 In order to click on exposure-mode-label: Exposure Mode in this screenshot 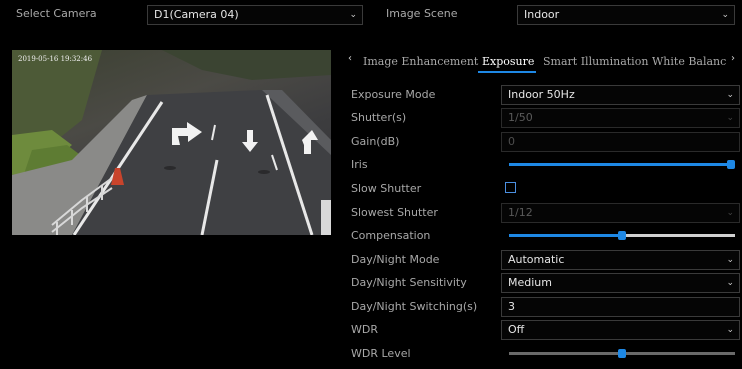, I will do `click(393, 94)`.